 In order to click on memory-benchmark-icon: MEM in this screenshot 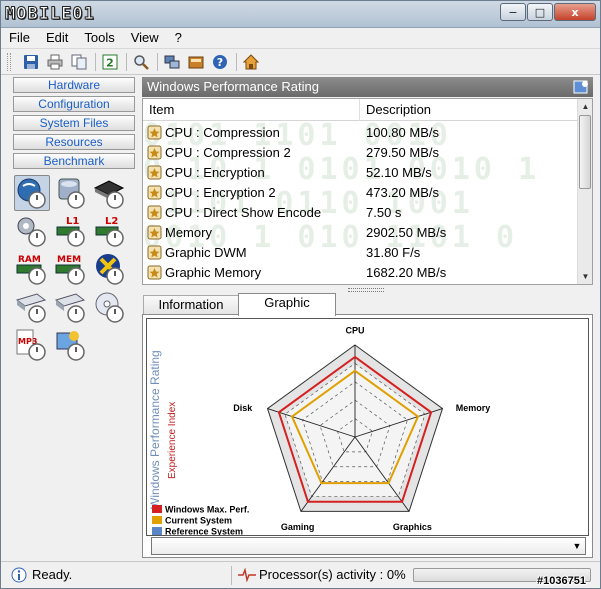, I will do `click(71, 269)`.